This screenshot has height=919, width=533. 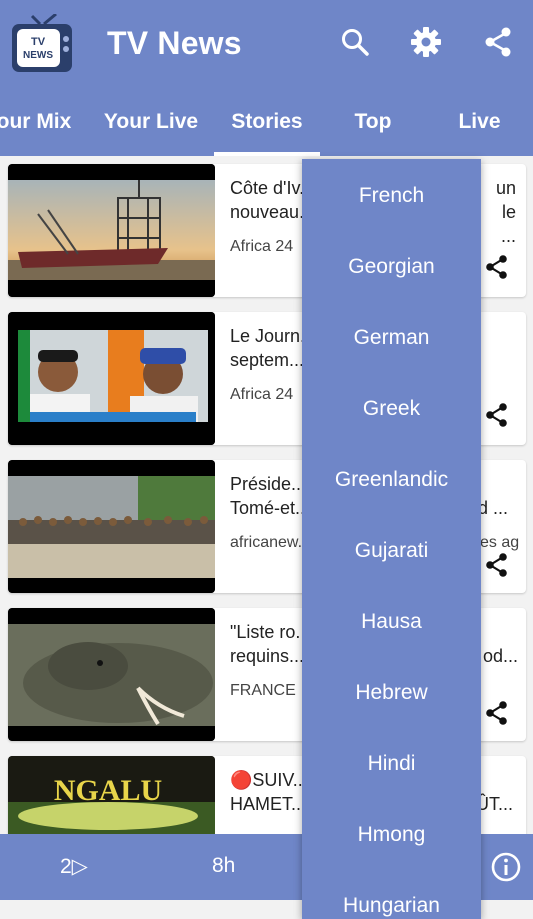 What do you see at coordinates (391, 479) in the screenshot?
I see `menu-item-greenlandic: Greenlandic` at bounding box center [391, 479].